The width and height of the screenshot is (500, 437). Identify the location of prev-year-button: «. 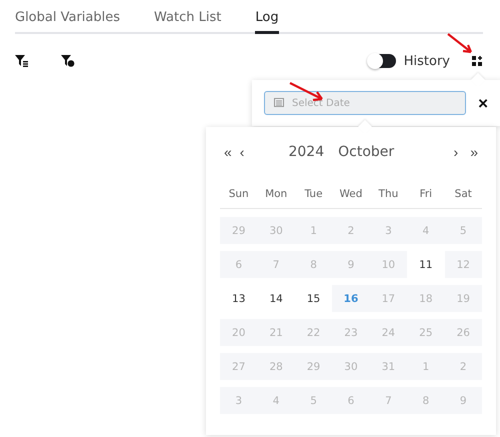
(228, 152).